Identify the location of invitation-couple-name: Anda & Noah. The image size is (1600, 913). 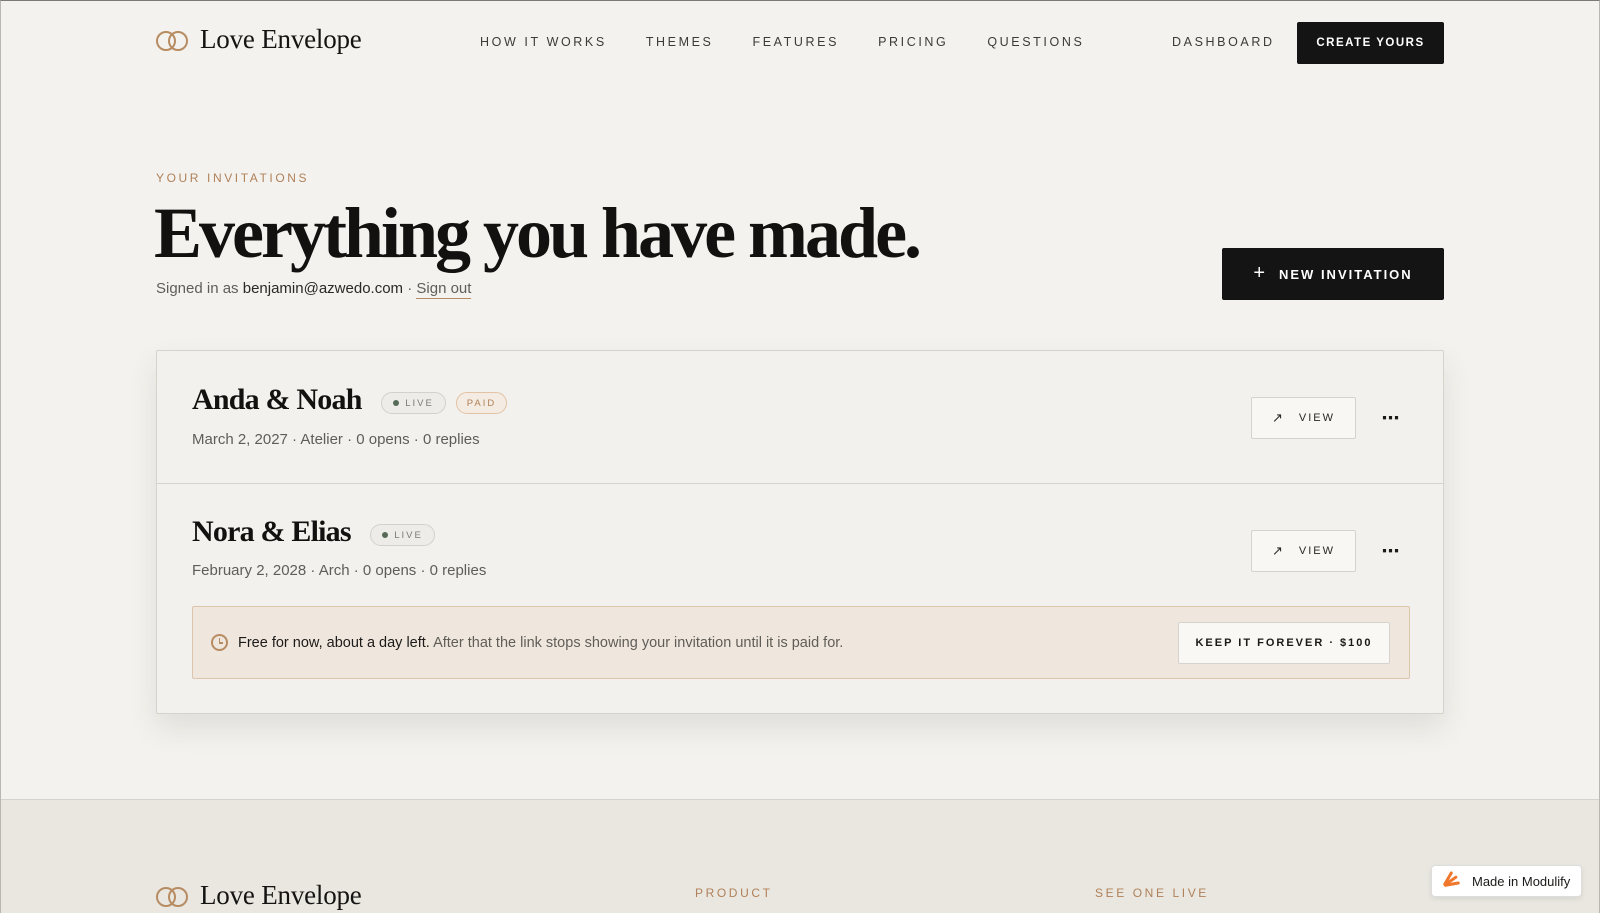
(277, 400).